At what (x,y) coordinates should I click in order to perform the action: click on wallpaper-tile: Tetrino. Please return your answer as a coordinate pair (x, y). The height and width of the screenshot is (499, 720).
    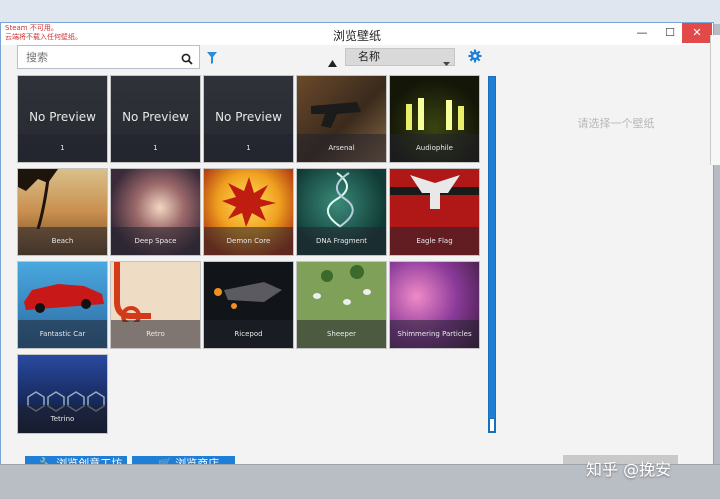
    Looking at the image, I should click on (62, 394).